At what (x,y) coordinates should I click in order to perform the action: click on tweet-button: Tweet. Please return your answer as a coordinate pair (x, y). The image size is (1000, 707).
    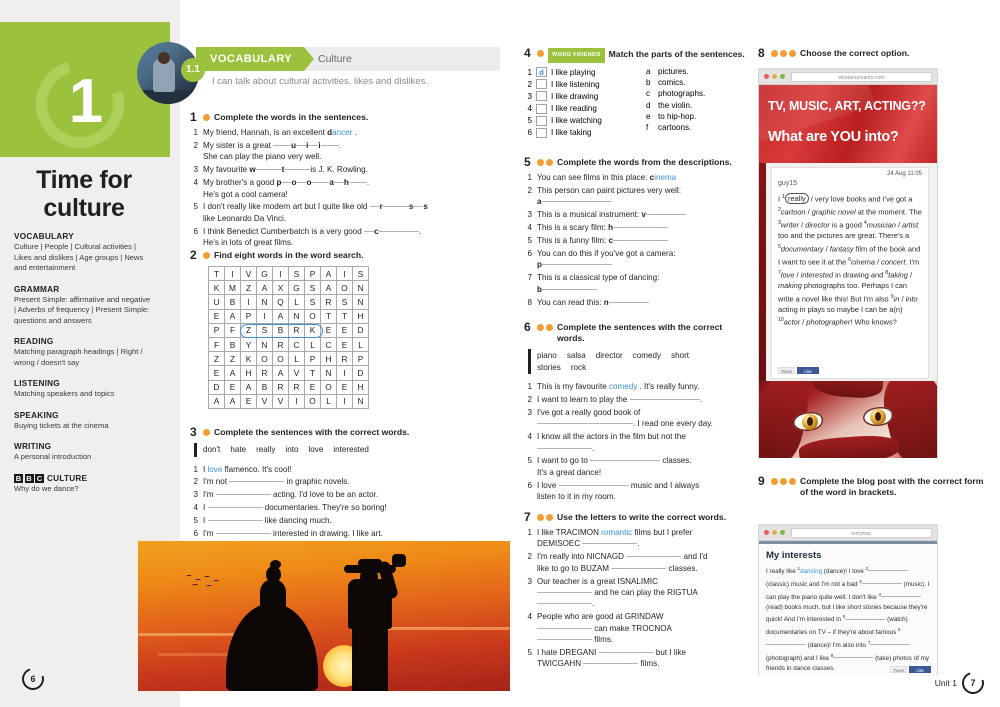
    Looking at the image, I should click on (899, 669).